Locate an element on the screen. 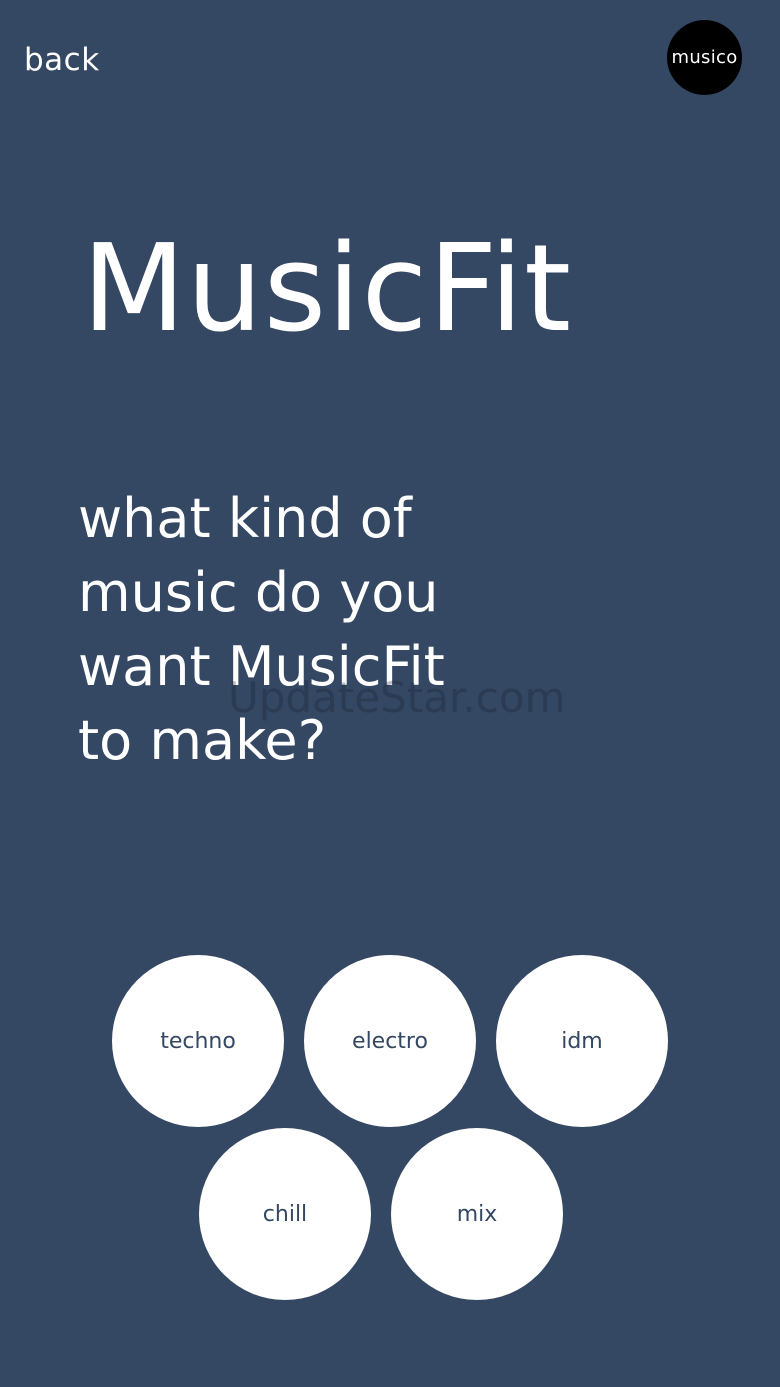 This screenshot has width=780, height=1387. genre-option-mix: mix is located at coordinates (477, 1214).